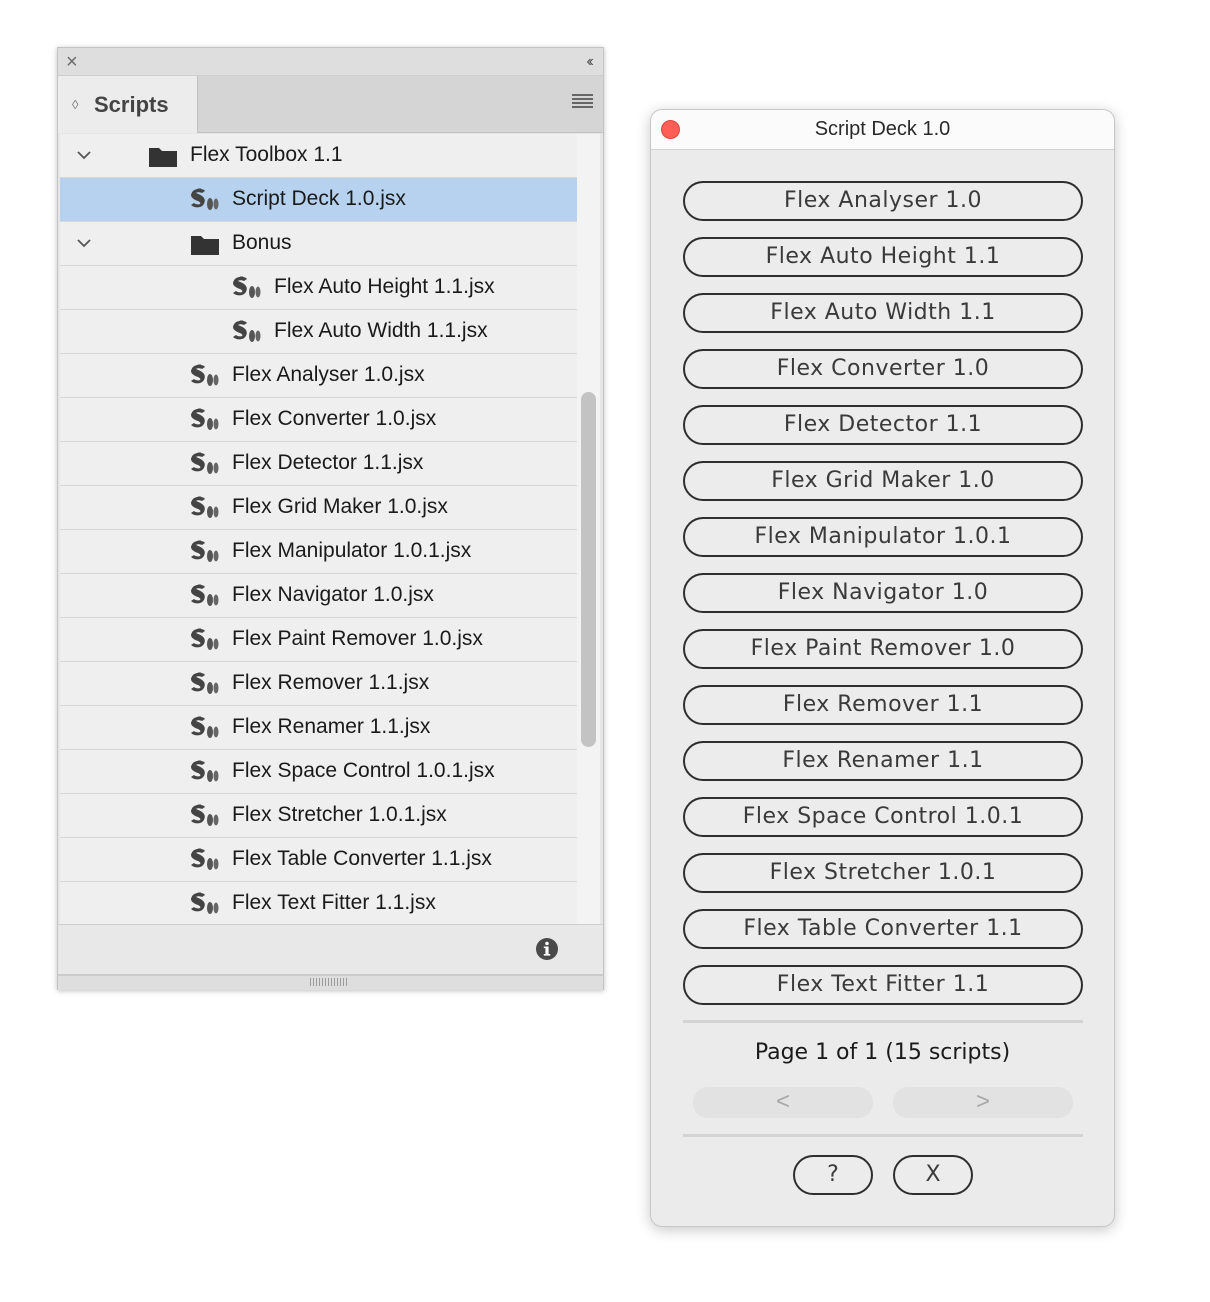  I want to click on panel-footer, so click(330, 949).